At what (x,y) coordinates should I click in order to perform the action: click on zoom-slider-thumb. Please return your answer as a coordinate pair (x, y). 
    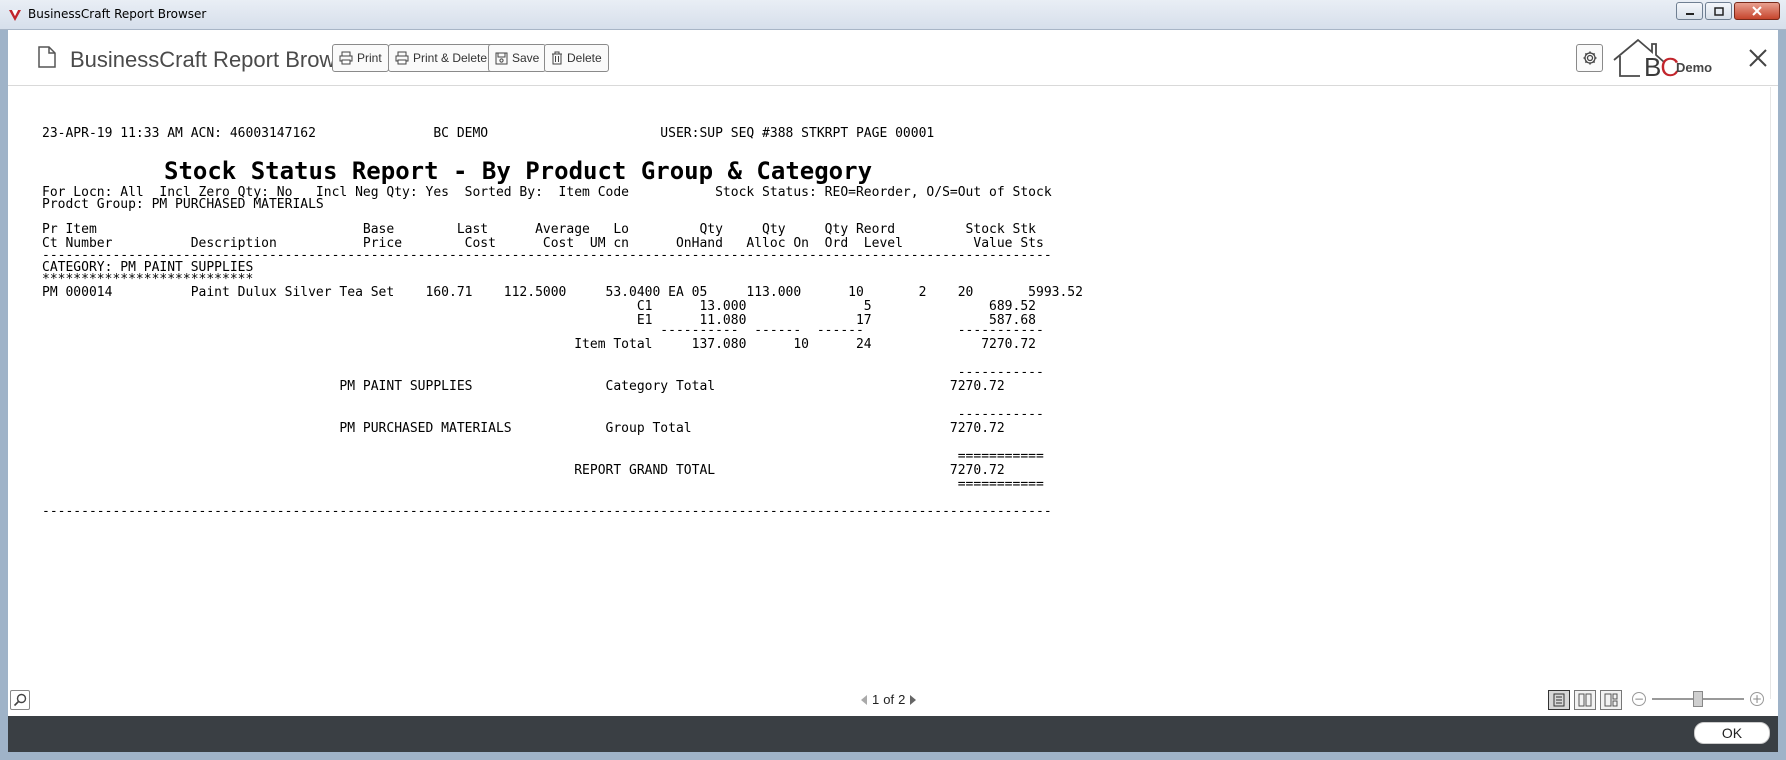
    Looking at the image, I should click on (1698, 699).